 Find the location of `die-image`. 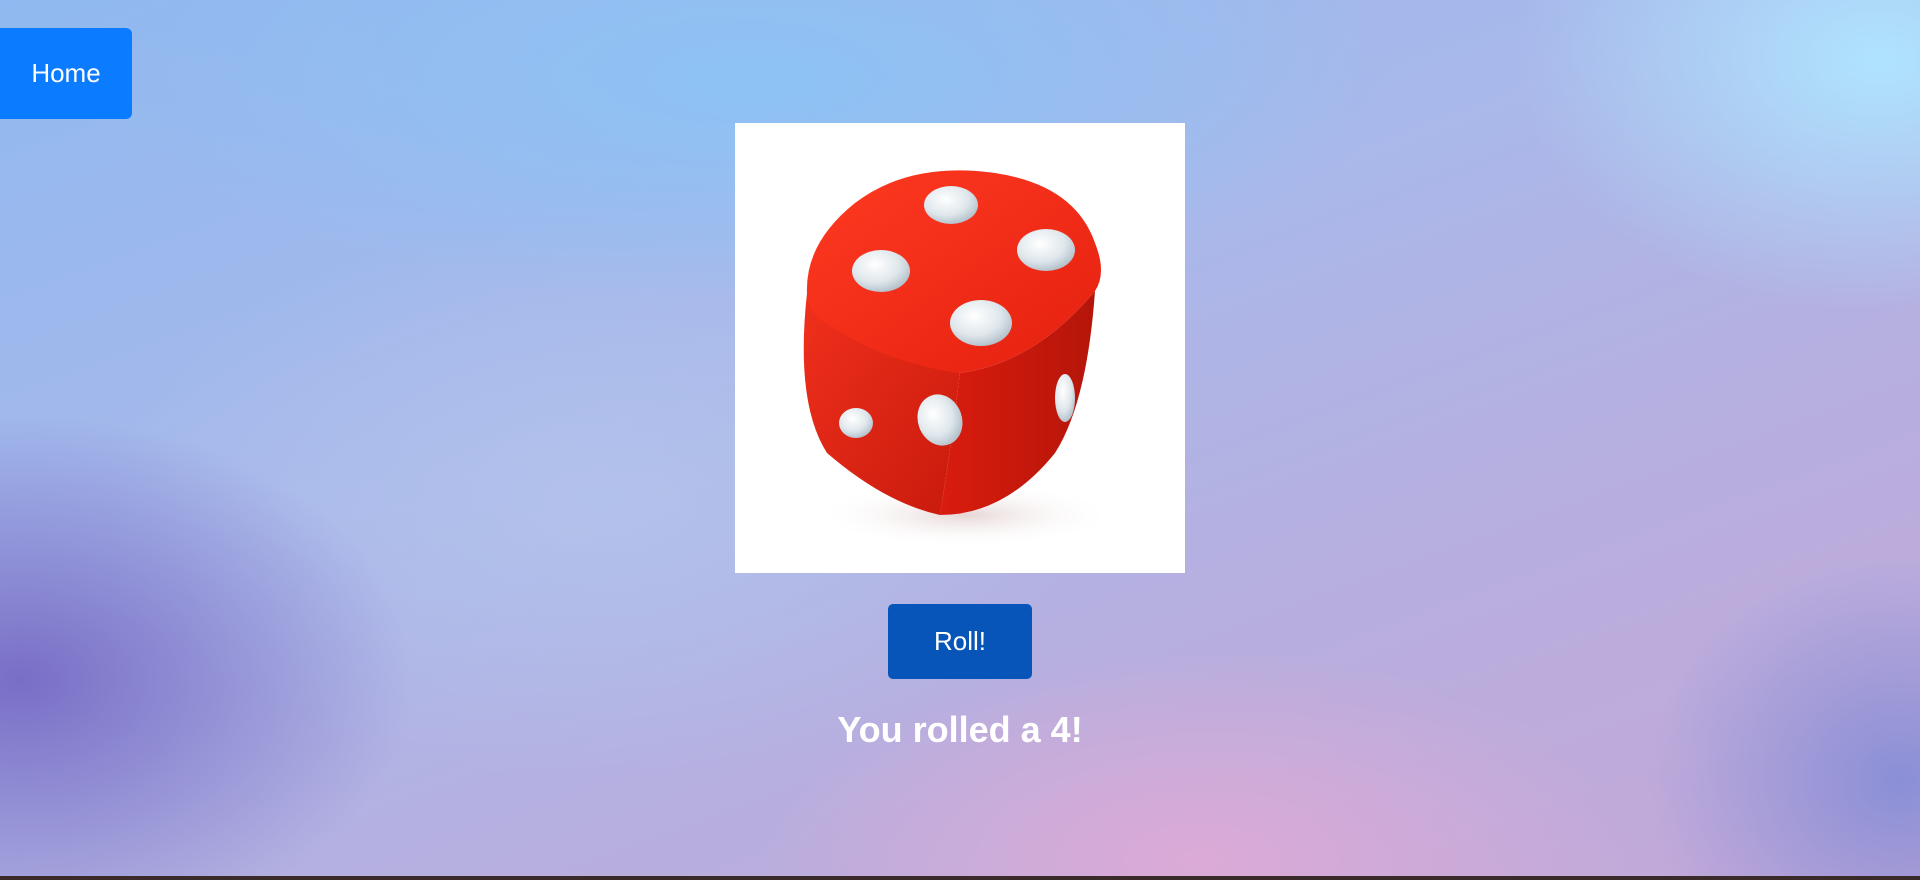

die-image is located at coordinates (960, 348).